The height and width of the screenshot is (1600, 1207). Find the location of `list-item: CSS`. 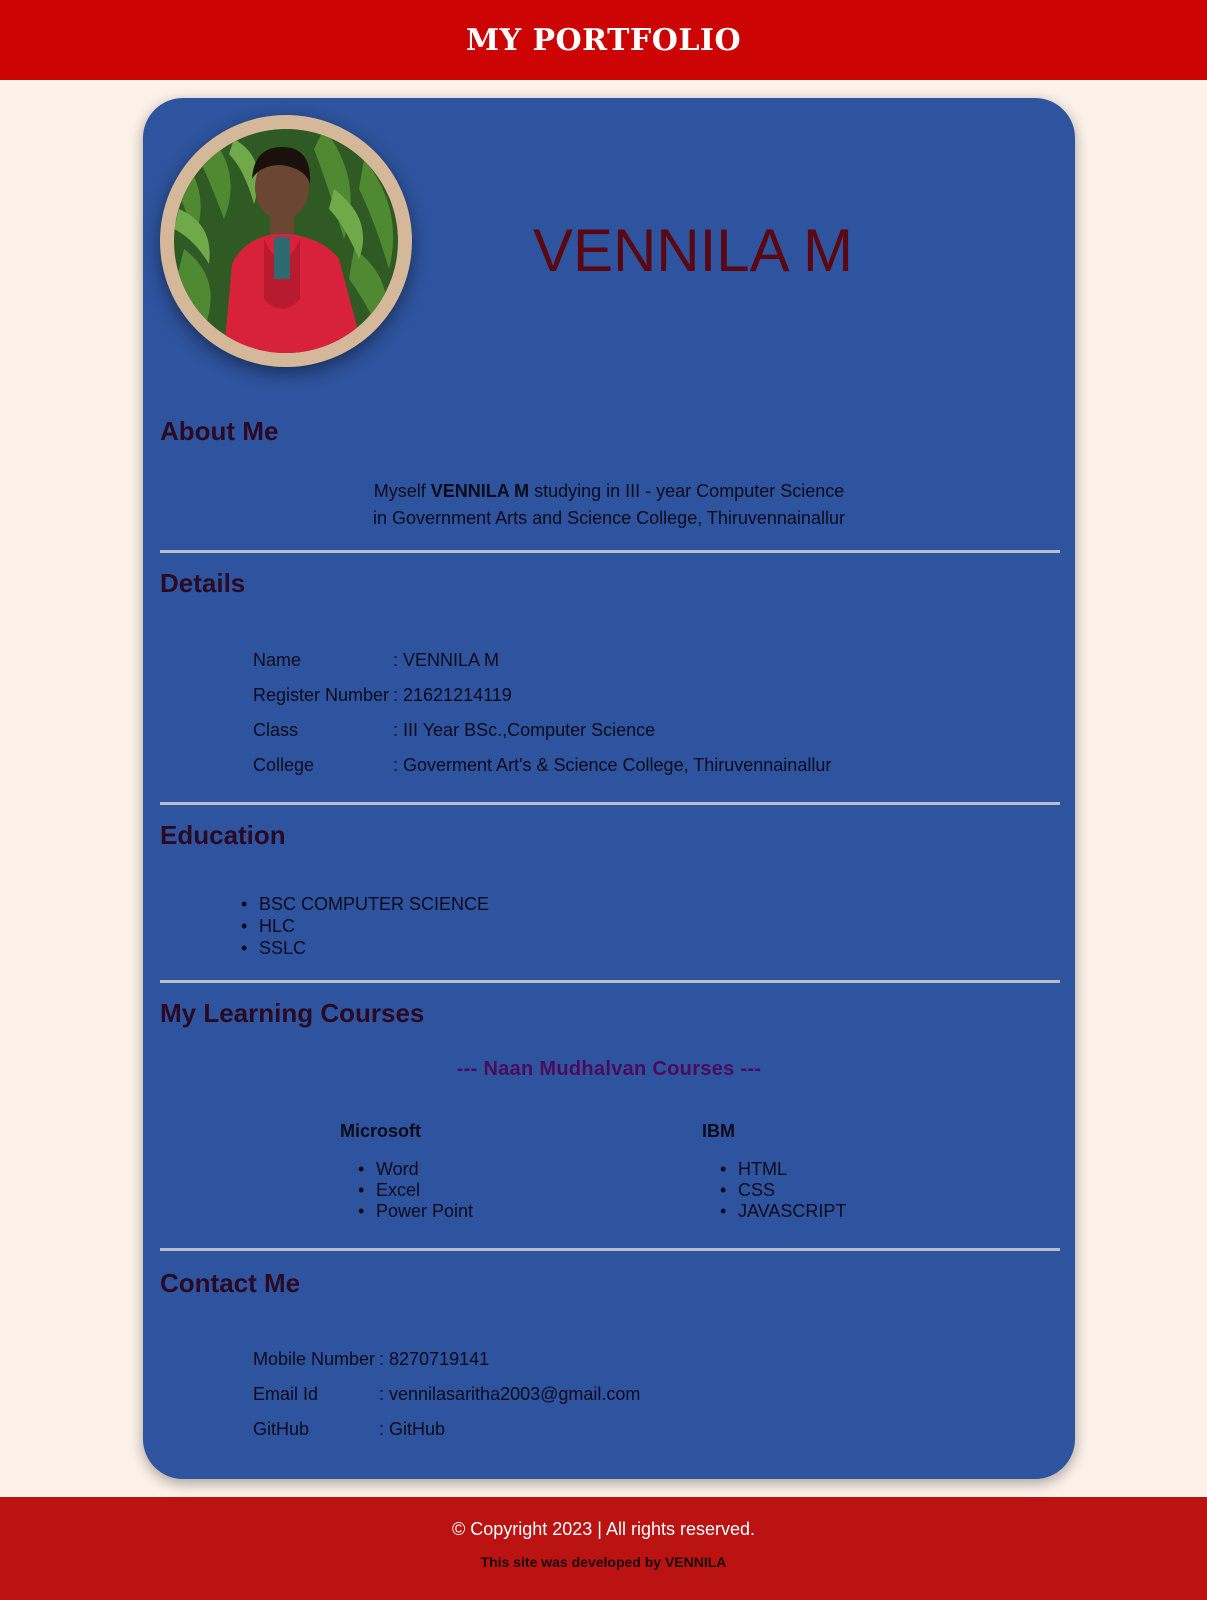

list-item: CSS is located at coordinates (774, 1190).